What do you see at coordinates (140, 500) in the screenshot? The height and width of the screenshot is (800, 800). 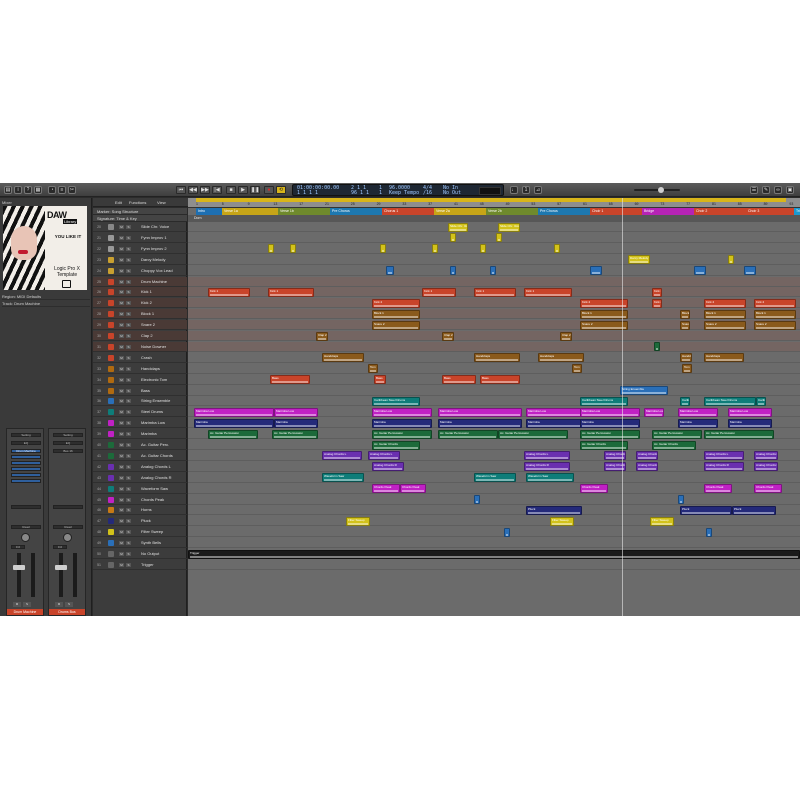 I see `track-header: 45 M S Chords Peak` at bounding box center [140, 500].